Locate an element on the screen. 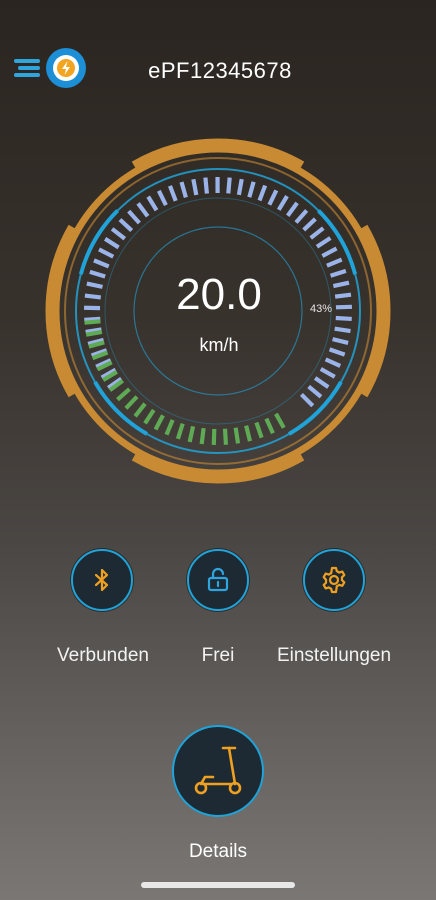 The image size is (436, 900). lock-button is located at coordinates (218, 580).